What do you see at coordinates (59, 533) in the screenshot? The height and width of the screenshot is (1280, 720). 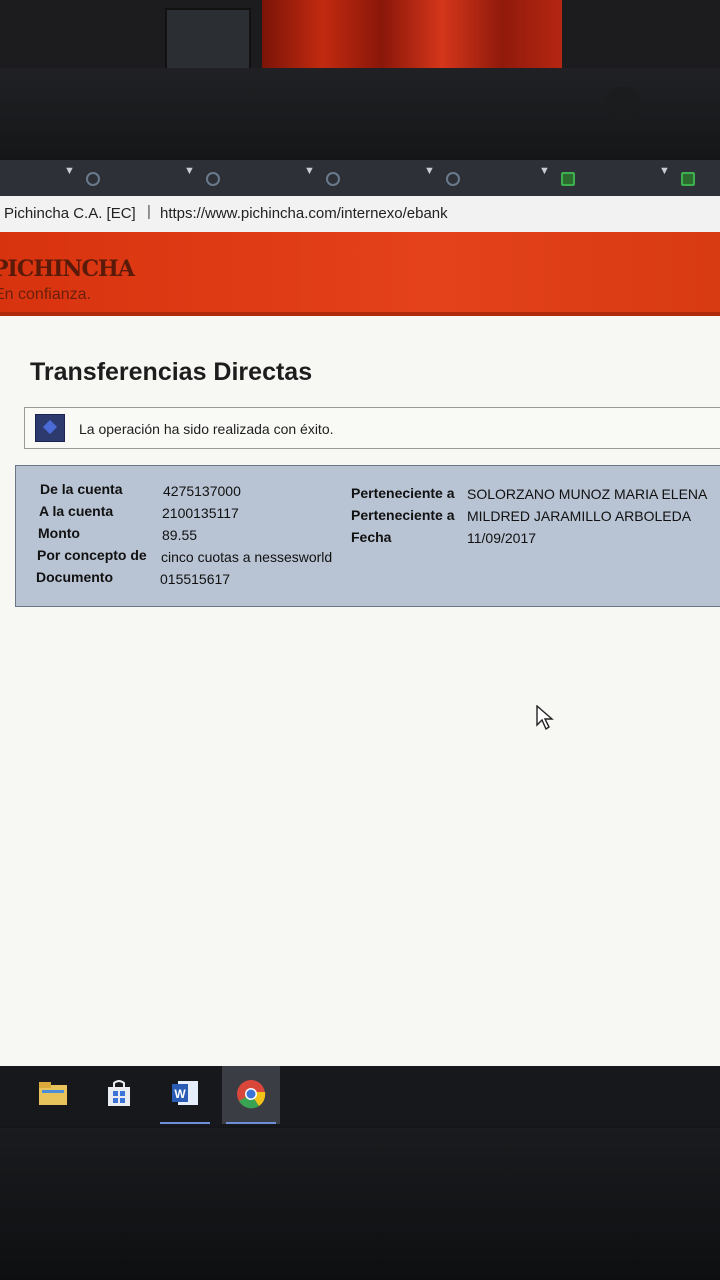 I see `amount-label: Monto` at bounding box center [59, 533].